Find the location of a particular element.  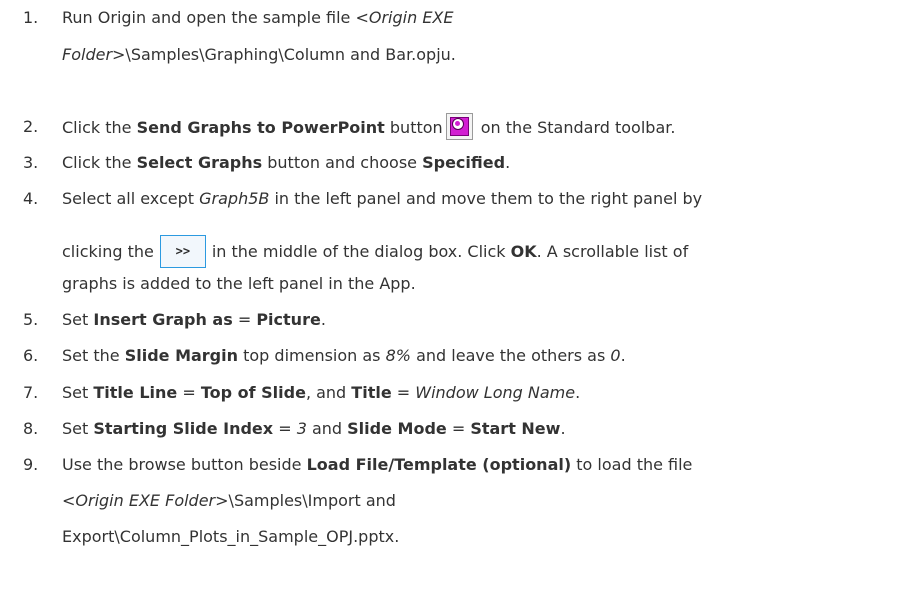

step-number: 7. is located at coordinates (31, 392).